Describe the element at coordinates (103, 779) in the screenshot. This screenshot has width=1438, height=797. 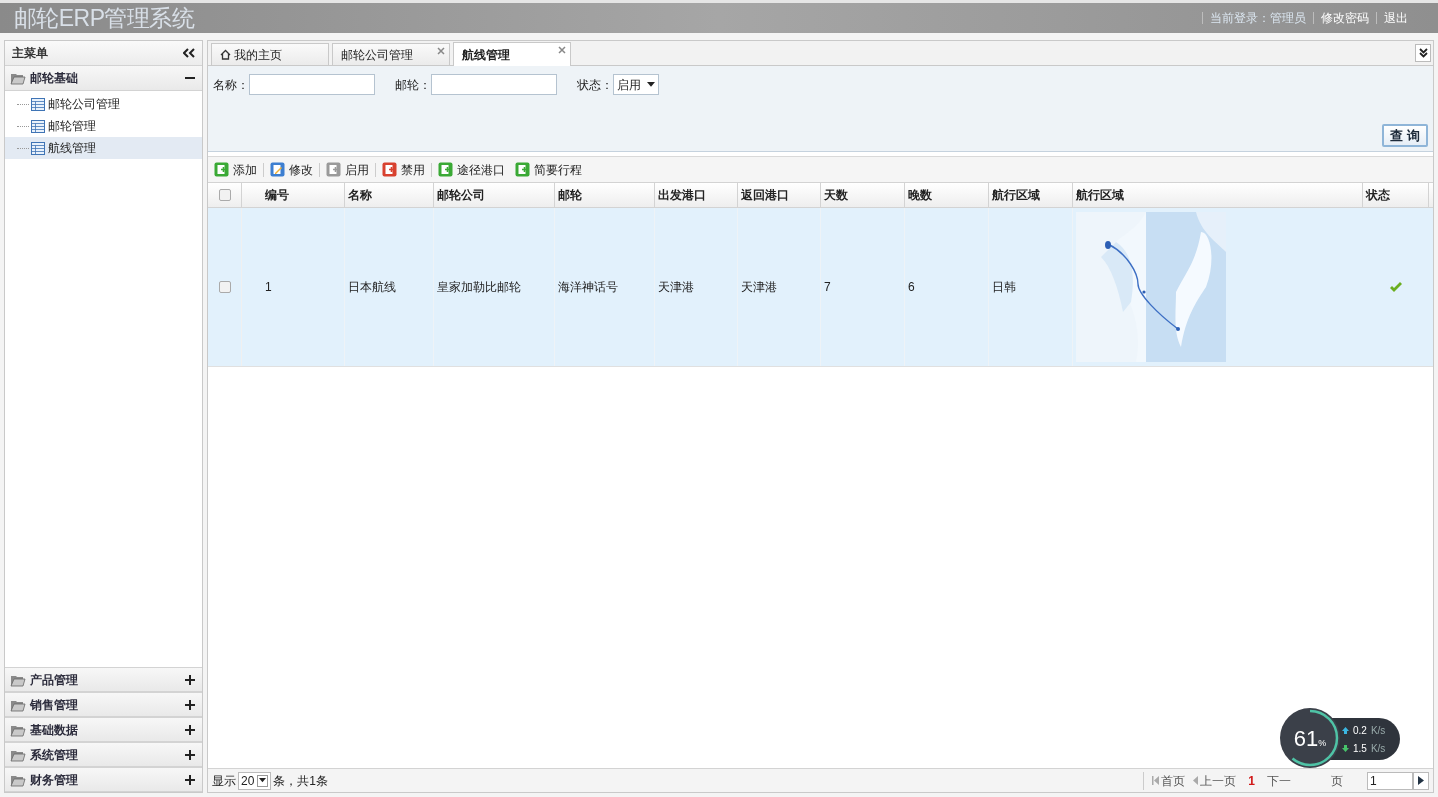
I see `menu-group-header: 财务管理` at that location.